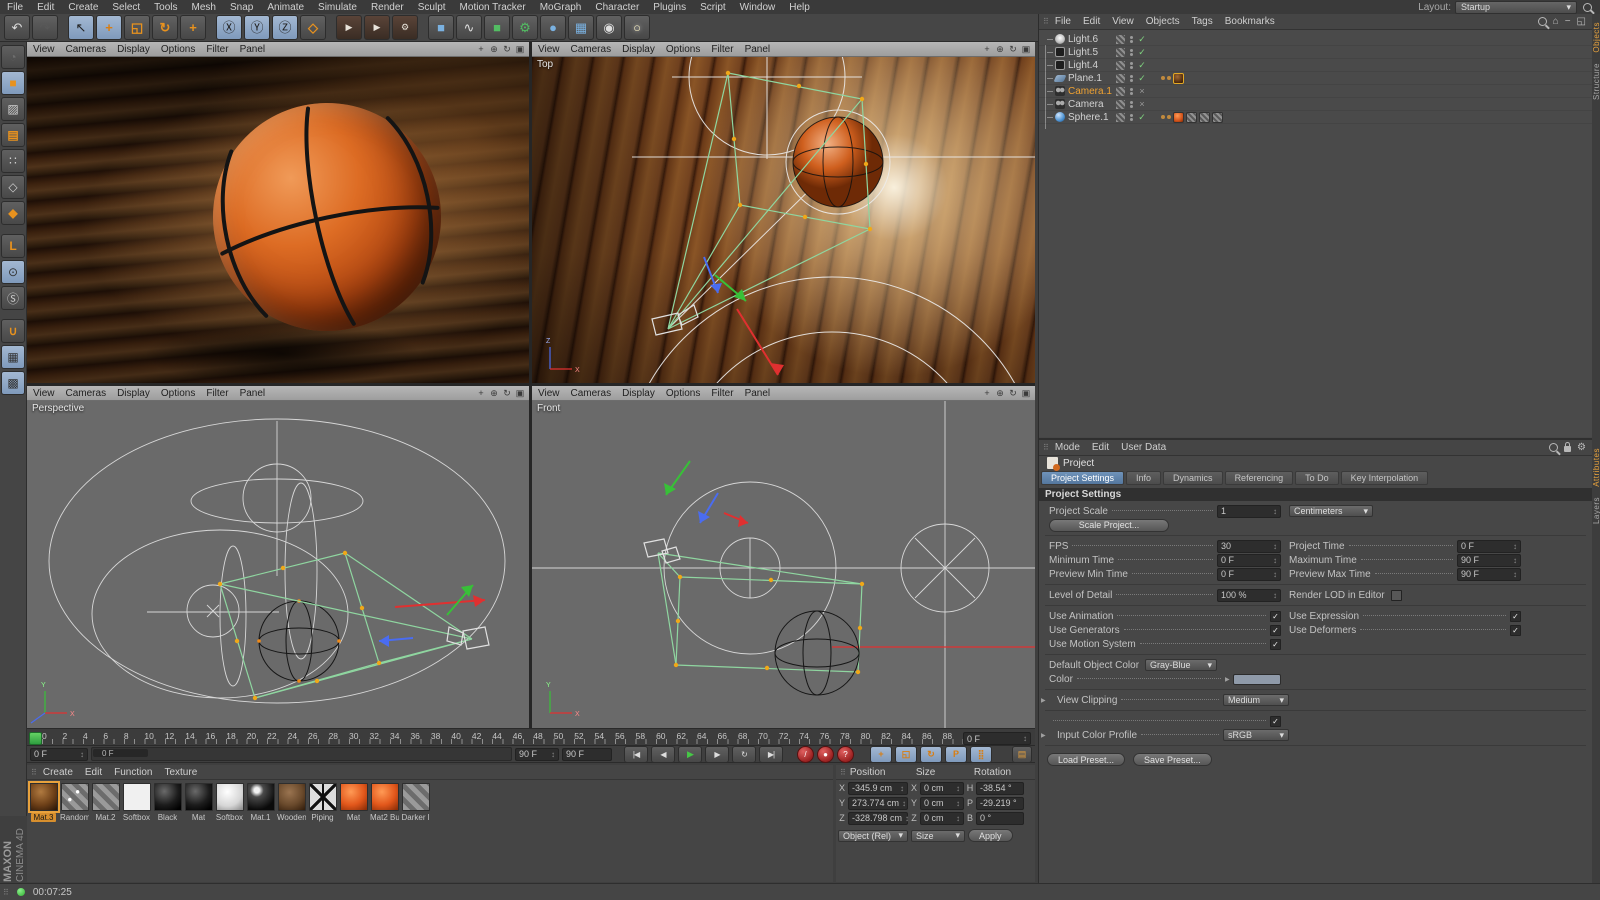 This screenshot has width=1600, height=900. What do you see at coordinates (1100, 447) in the screenshot?
I see `attribute-menu-item: Edit` at bounding box center [1100, 447].